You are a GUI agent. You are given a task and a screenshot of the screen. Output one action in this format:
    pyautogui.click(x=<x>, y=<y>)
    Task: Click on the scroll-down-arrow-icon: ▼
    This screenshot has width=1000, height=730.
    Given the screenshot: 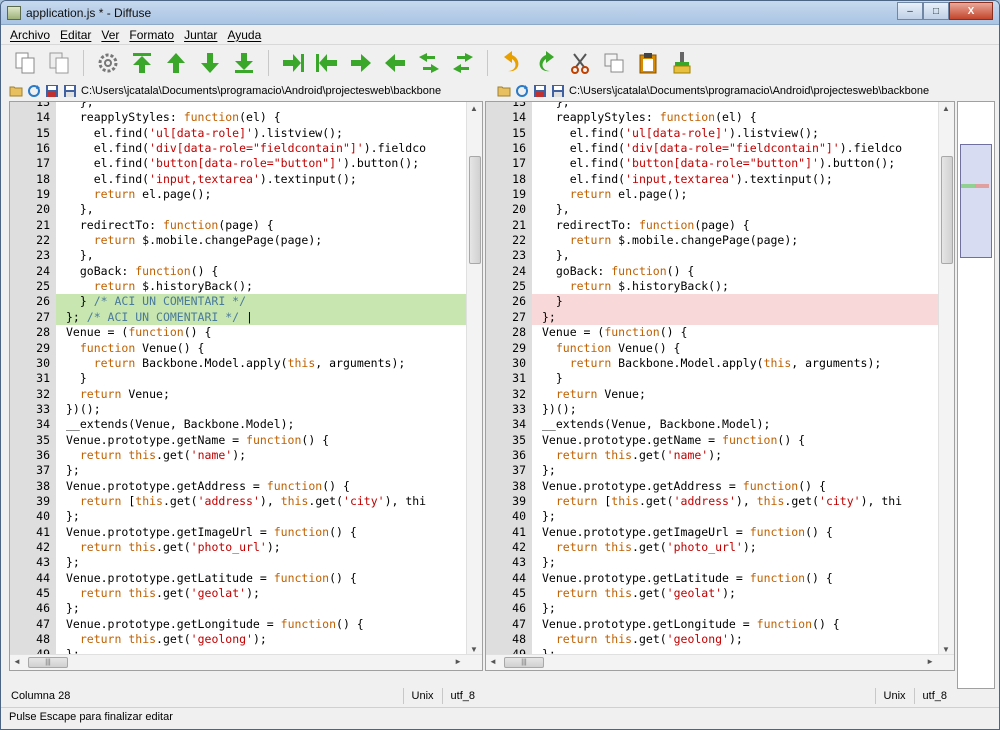 What is the action you would take?
    pyautogui.click(x=946, y=649)
    